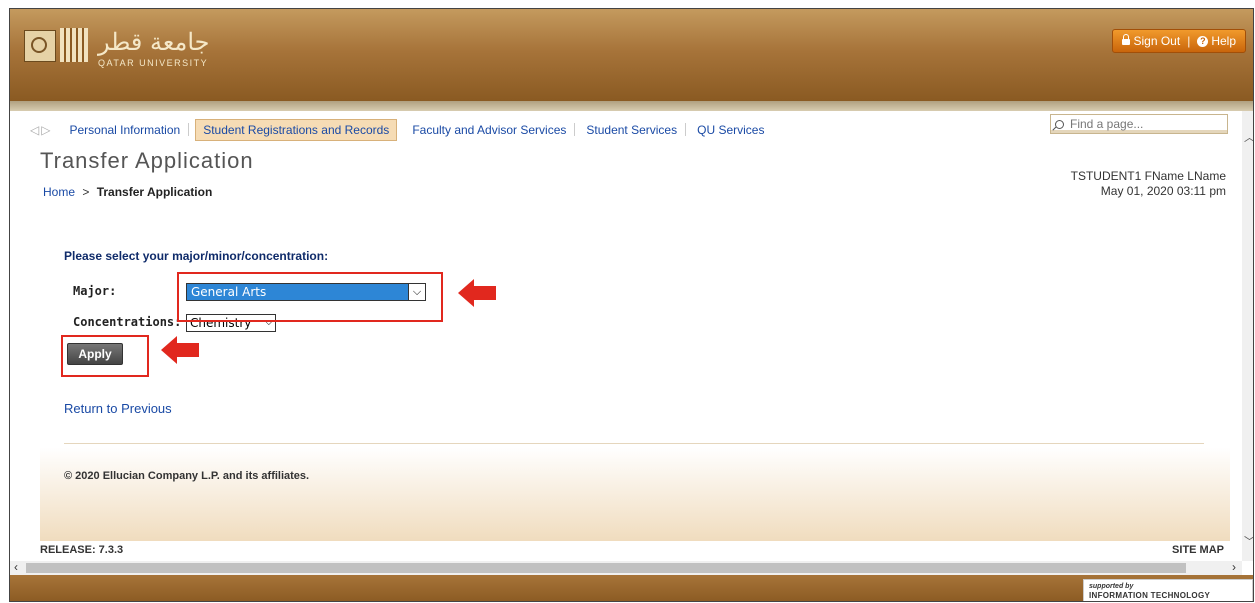  I want to click on scroll-left-icon: ‹, so click(16, 567).